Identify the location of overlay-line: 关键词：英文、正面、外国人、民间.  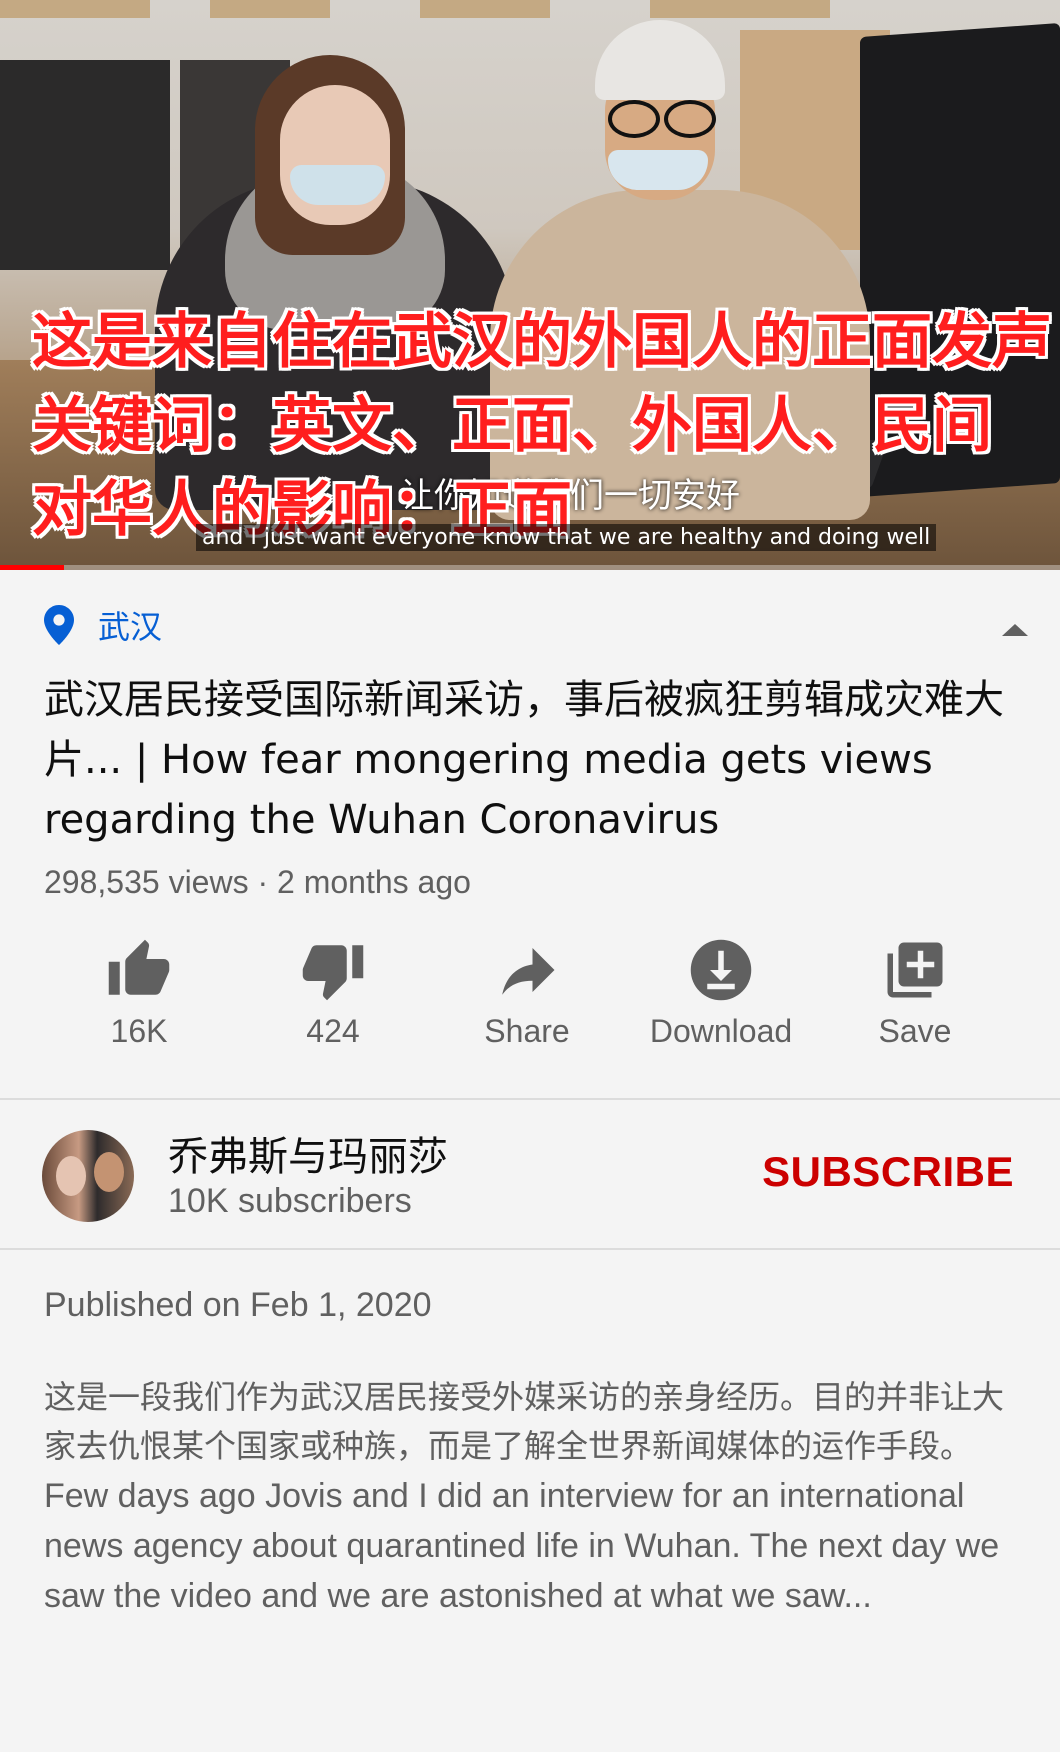
(512, 426).